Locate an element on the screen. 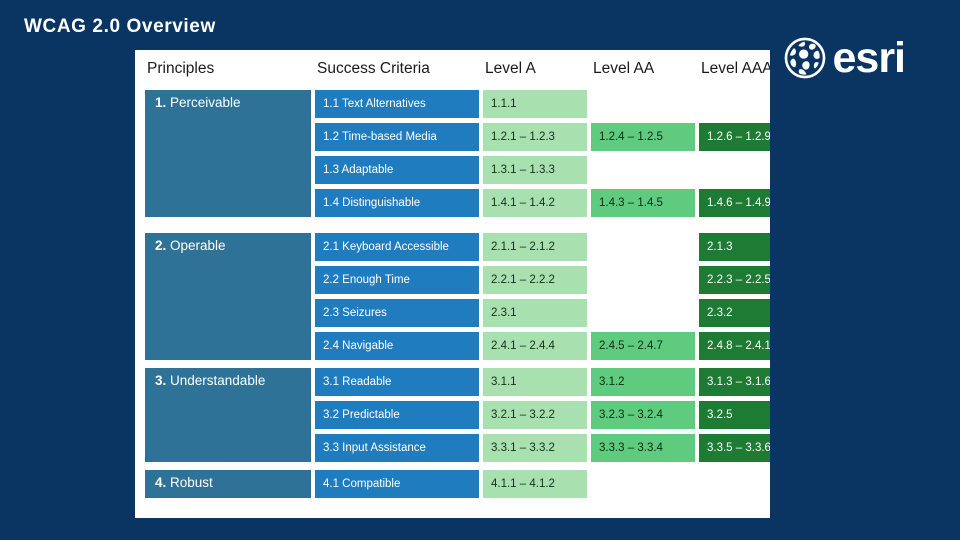  level-a-cell: 2.1.1 – 2.1.2 is located at coordinates (535, 247).